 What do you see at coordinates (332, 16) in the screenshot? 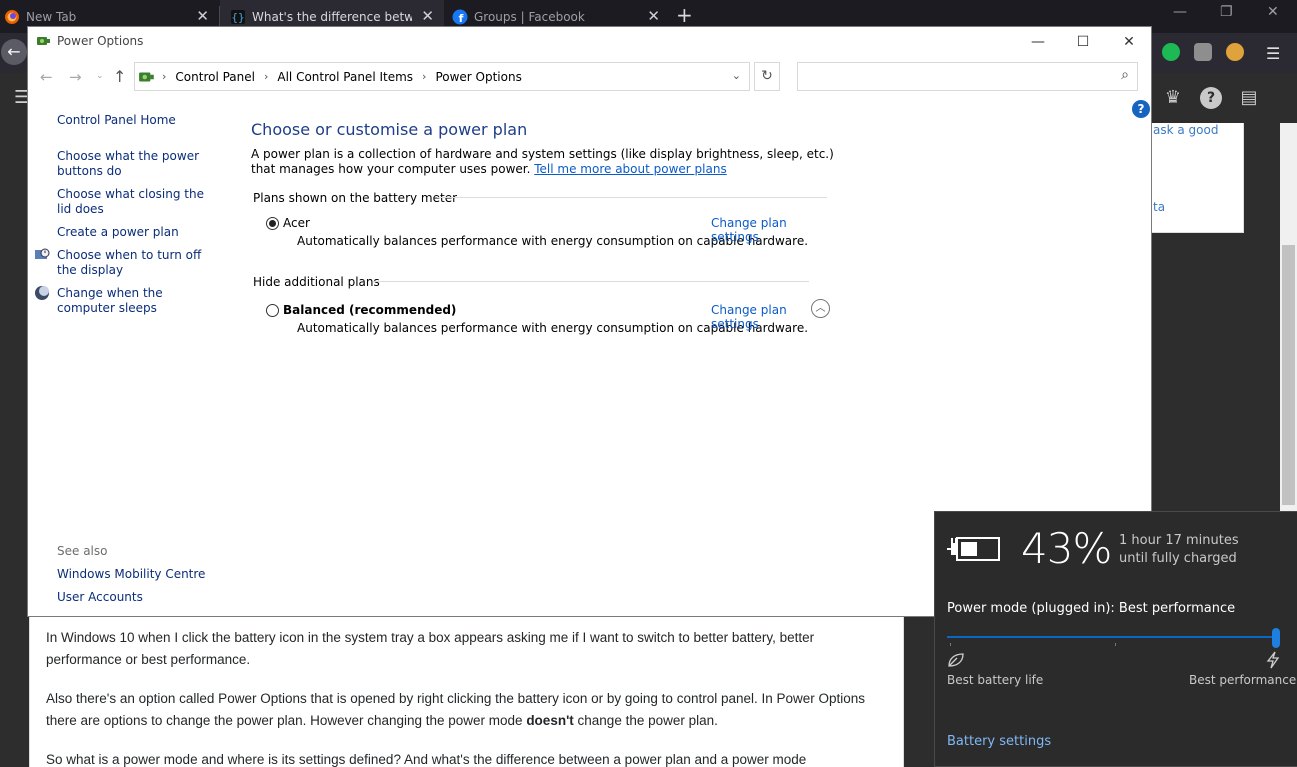
I see `tab-title: What's the difference between` at bounding box center [332, 16].